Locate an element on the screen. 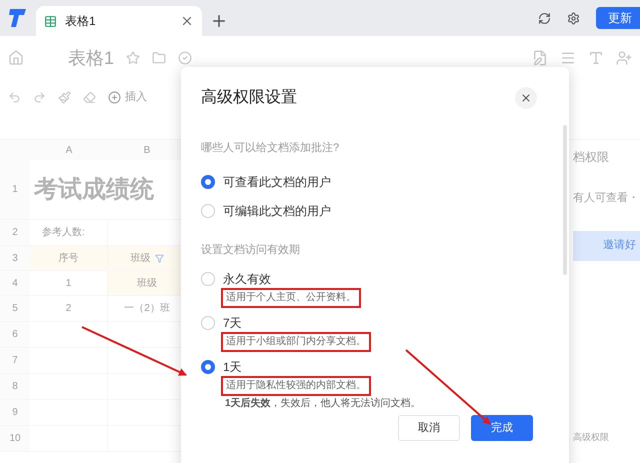 The width and height of the screenshot is (640, 463). row-number: 3 is located at coordinates (15, 258).